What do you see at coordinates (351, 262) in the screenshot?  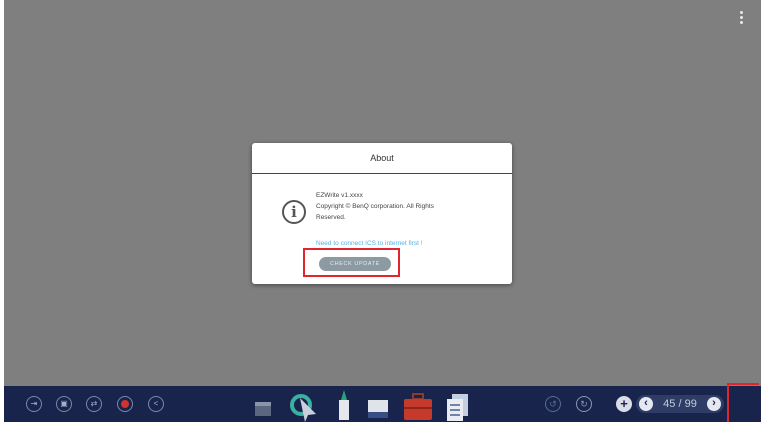 I see `highlight-box-check-update` at bounding box center [351, 262].